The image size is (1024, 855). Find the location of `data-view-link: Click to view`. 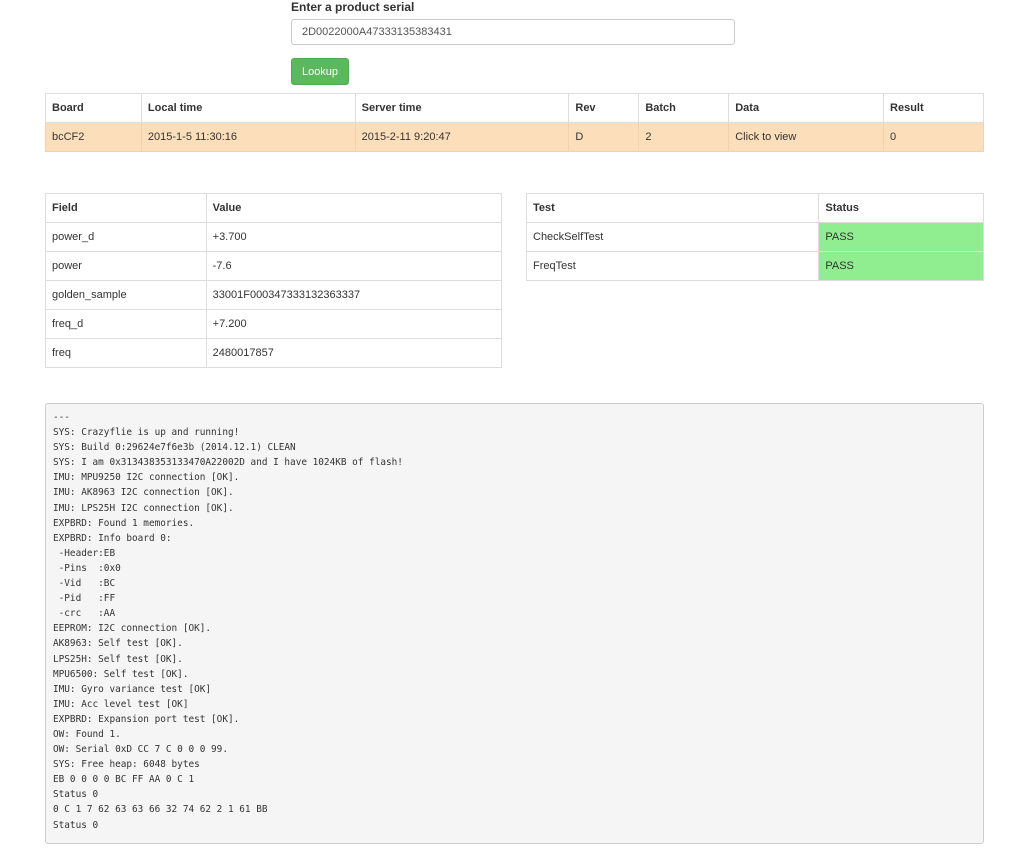

data-view-link: Click to view is located at coordinates (806, 137).